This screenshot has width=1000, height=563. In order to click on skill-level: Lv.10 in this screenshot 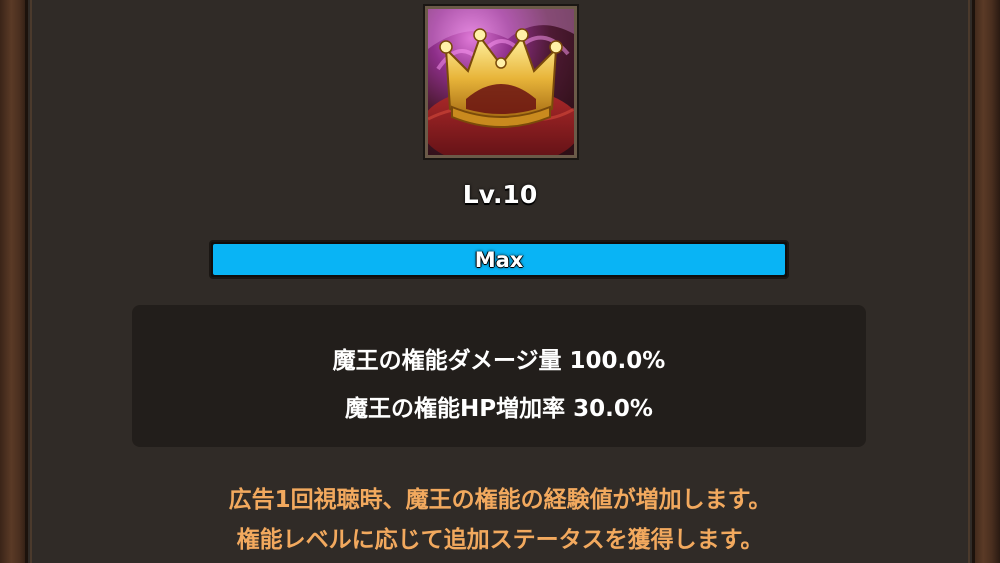, I will do `click(500, 194)`.